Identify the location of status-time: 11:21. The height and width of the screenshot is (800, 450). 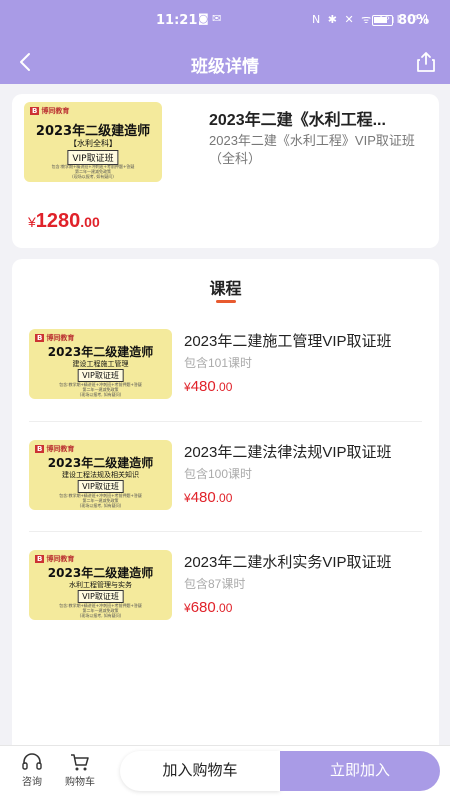
(177, 20).